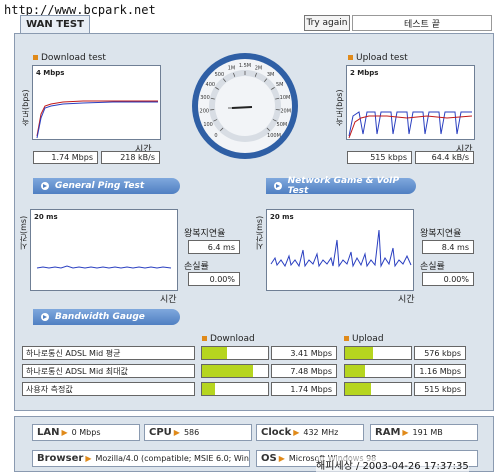 This screenshot has height=476, width=500. What do you see at coordinates (304, 389) in the screenshot?
I see `download-bar-value: 1.74 Mbps` at bounding box center [304, 389].